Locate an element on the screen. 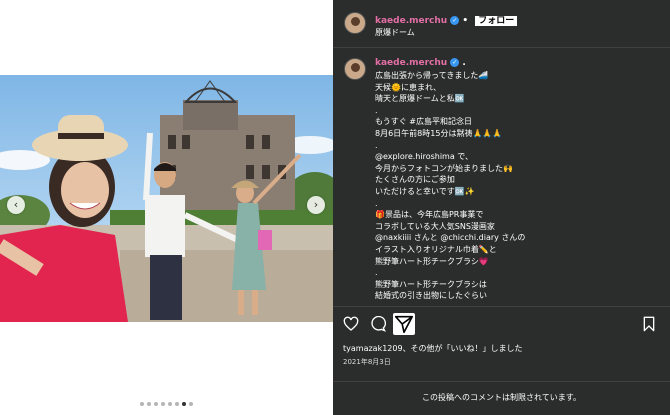  caption-line: 🎁景品は、今年広島PR事業で is located at coordinates (429, 215).